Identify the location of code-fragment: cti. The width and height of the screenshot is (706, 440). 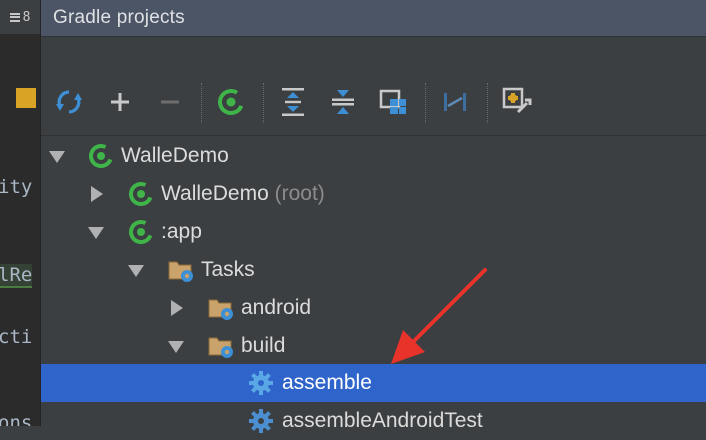
(16, 337).